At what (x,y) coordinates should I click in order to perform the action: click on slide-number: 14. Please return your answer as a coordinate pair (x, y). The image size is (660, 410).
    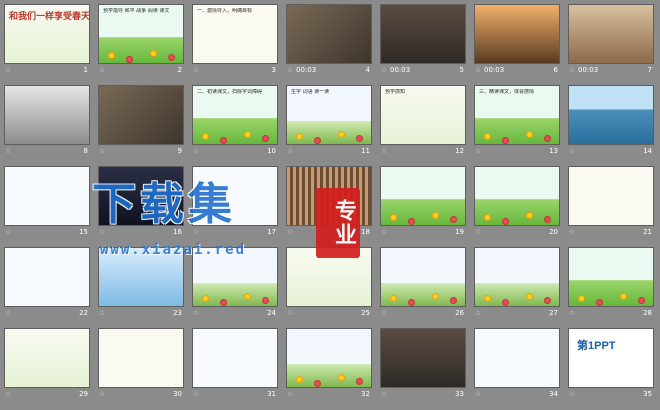
    Looking at the image, I should click on (647, 151).